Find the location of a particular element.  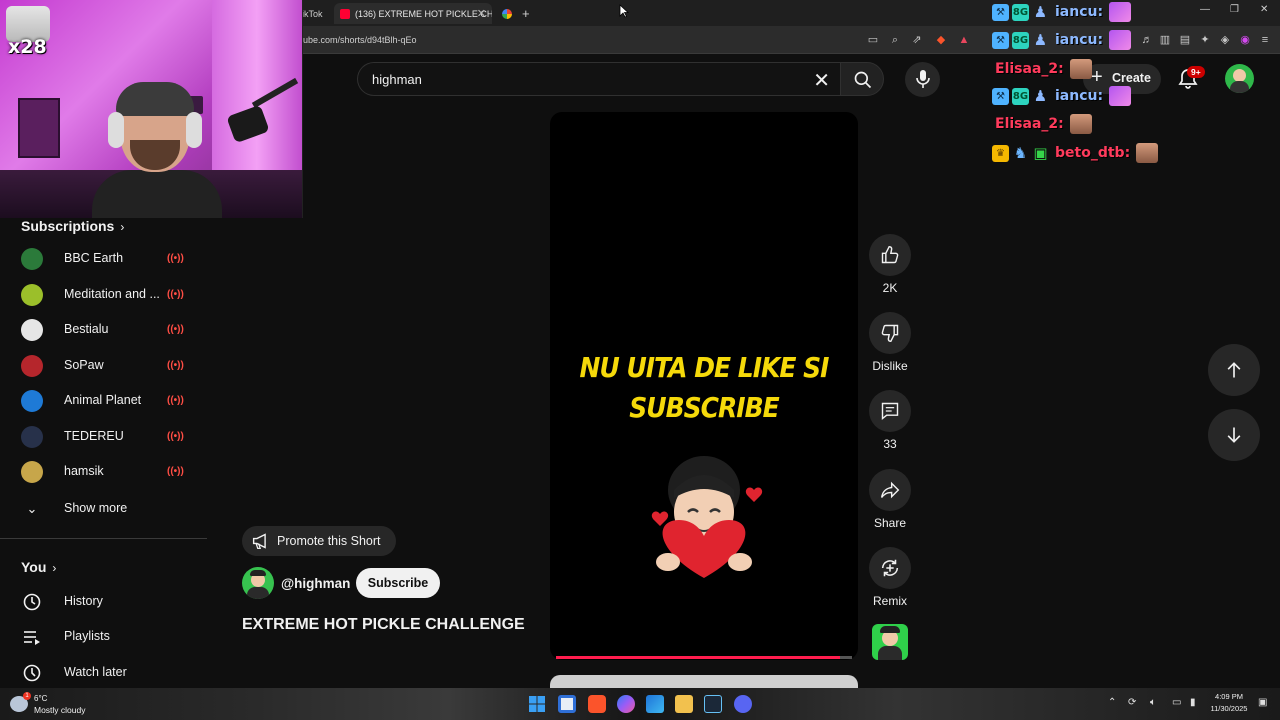

megaphone-icon is located at coordinates (259, 541).